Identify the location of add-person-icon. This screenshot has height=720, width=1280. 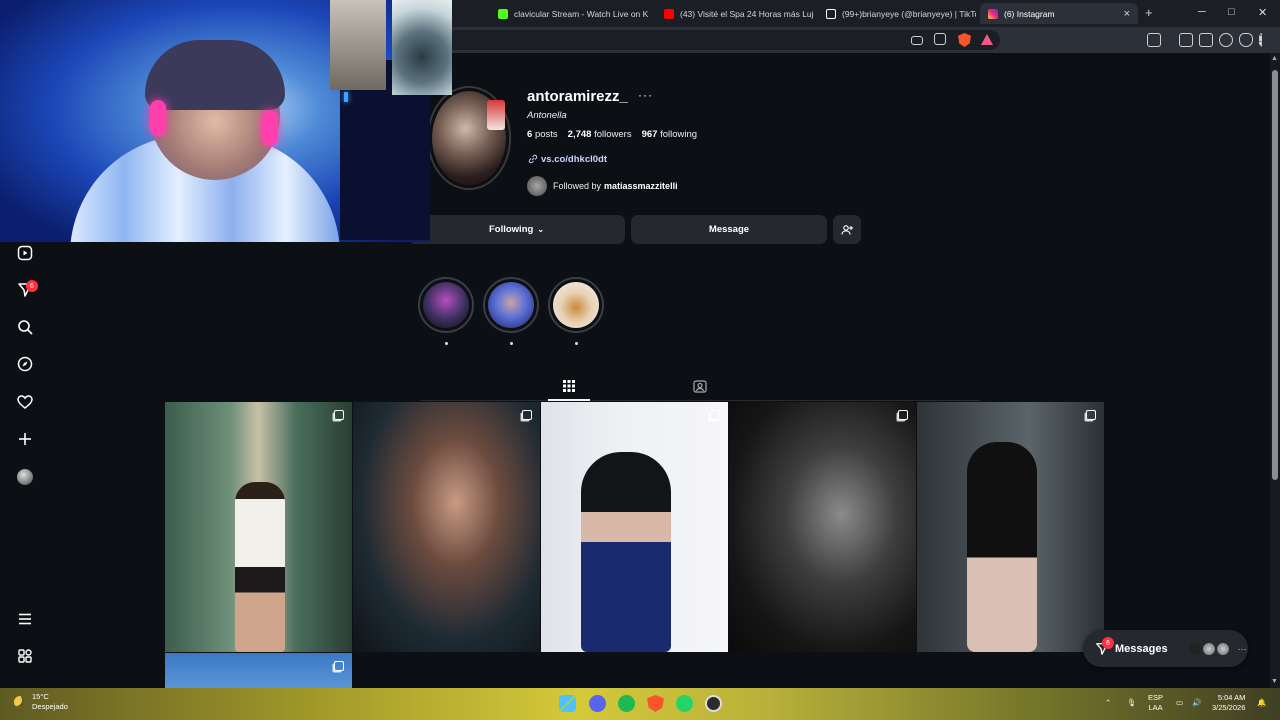
(847, 229).